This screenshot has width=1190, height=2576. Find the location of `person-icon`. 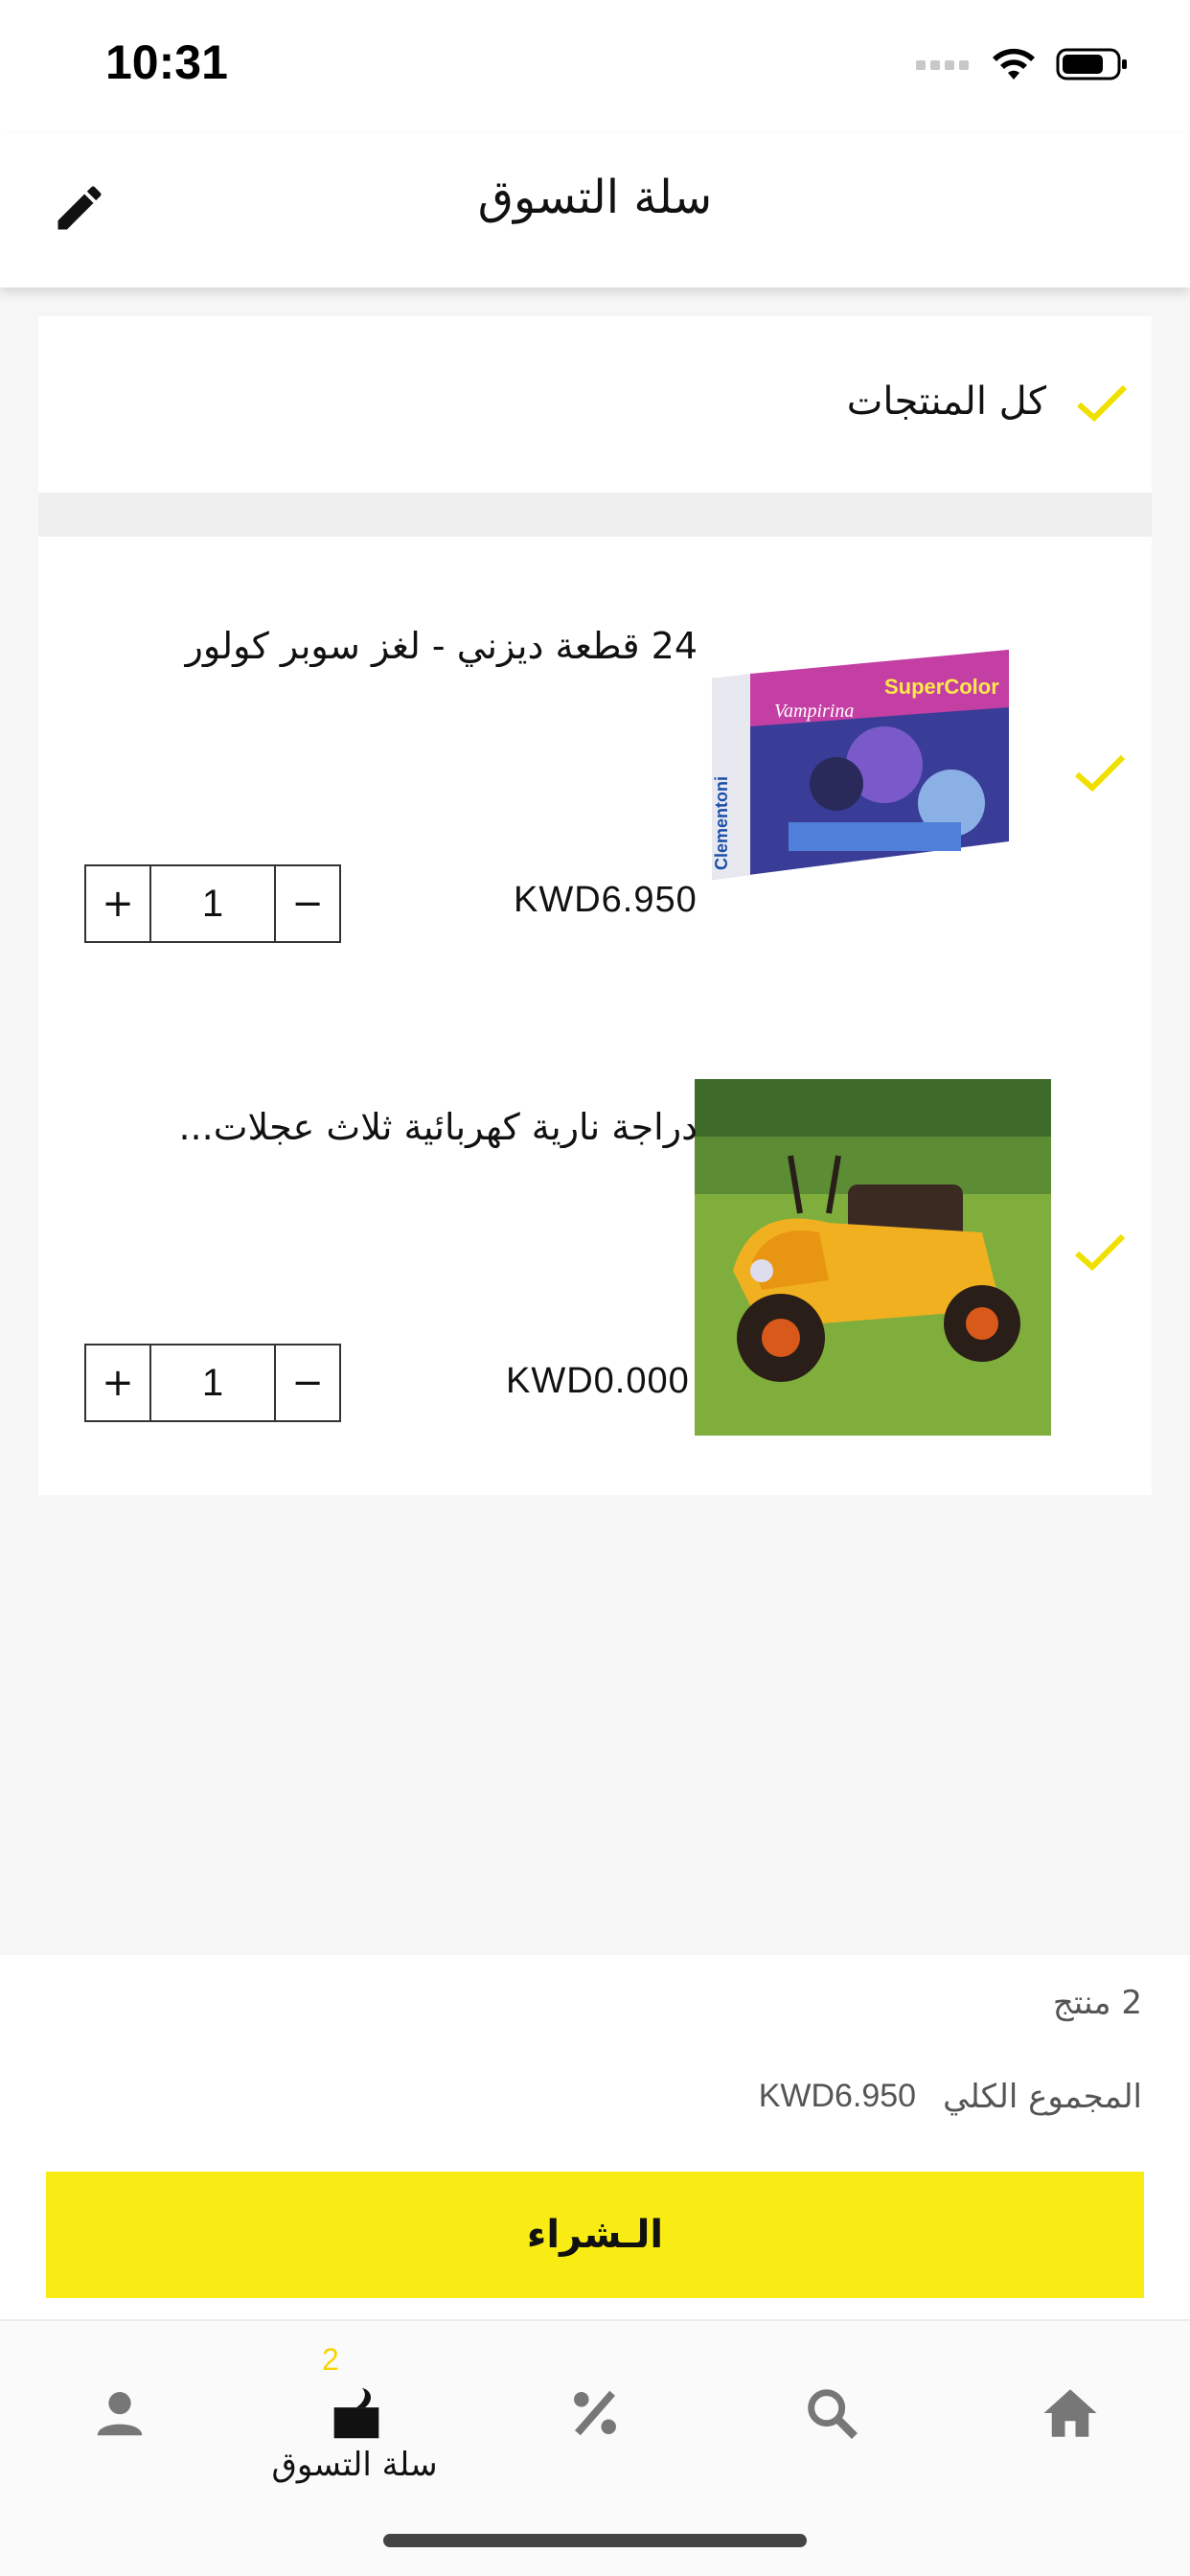

person-icon is located at coordinates (120, 2414).